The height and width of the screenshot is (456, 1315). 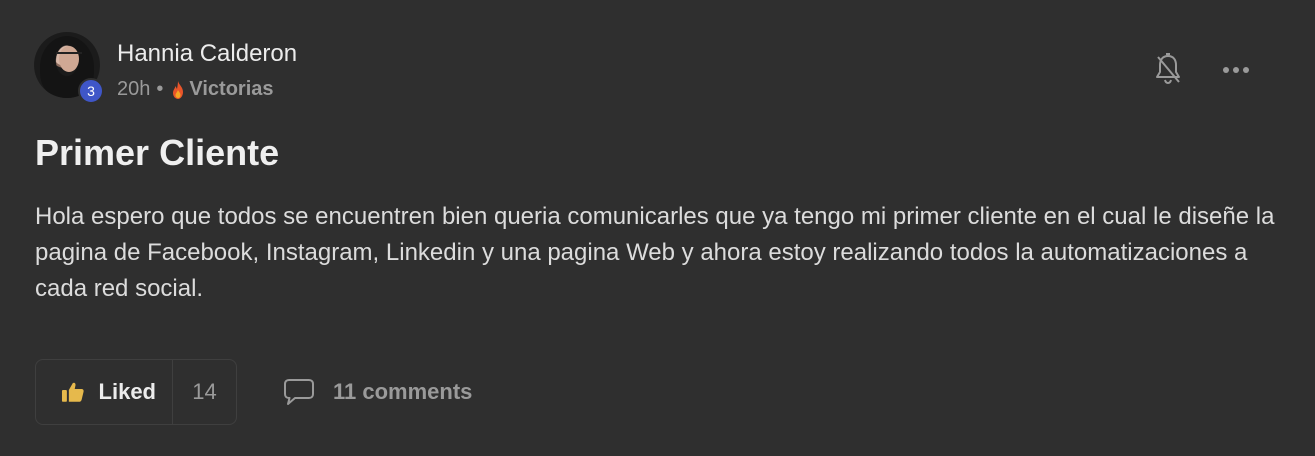 I want to click on bell-off-icon, so click(x=1168, y=69).